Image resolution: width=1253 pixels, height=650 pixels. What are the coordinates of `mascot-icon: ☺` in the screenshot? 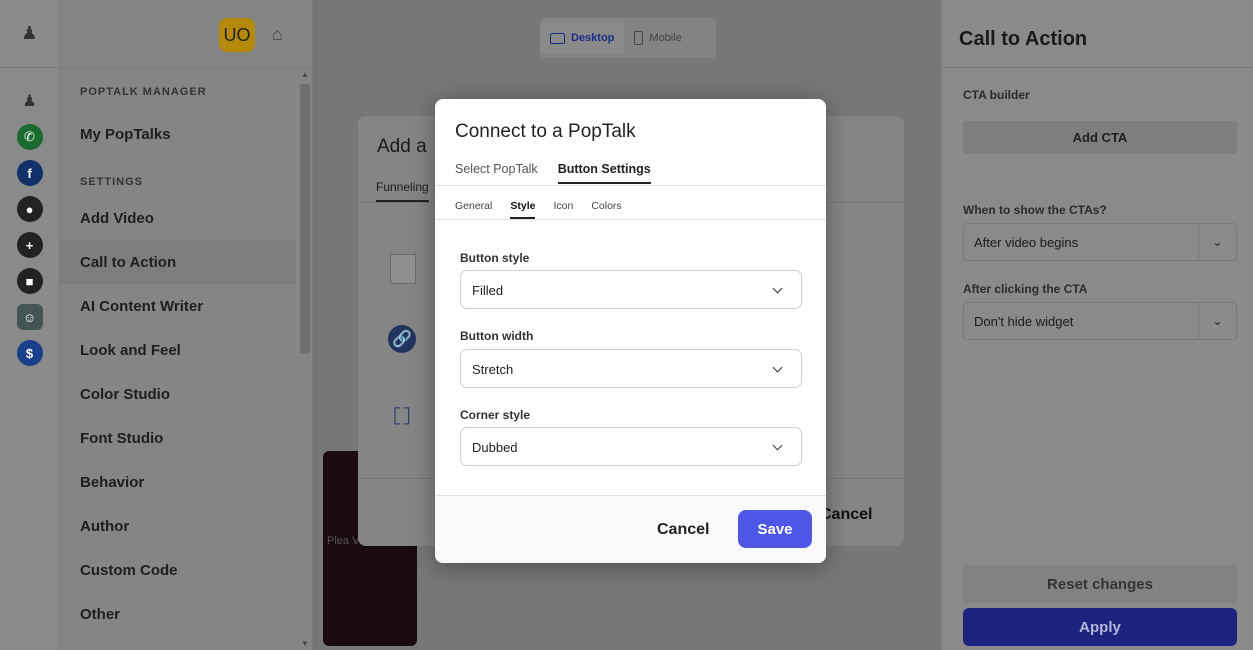 It's located at (29, 317).